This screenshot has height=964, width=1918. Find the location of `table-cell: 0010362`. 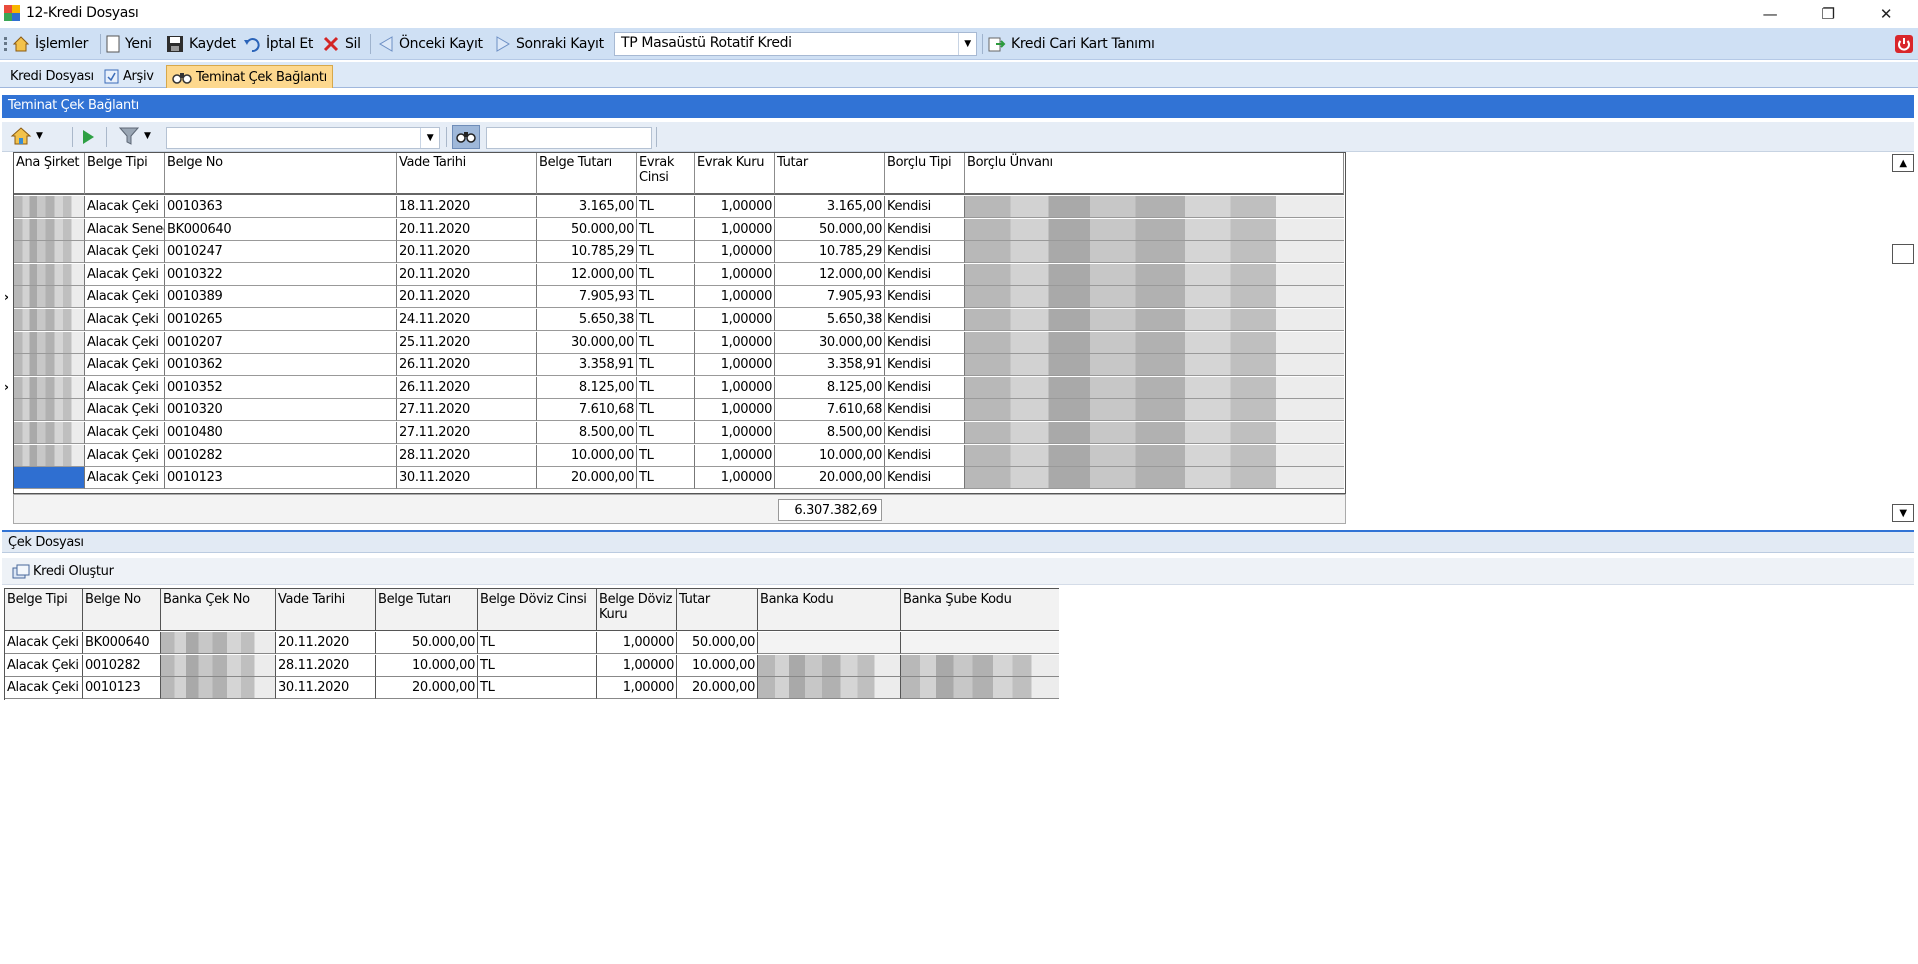

table-cell: 0010362 is located at coordinates (281, 365).